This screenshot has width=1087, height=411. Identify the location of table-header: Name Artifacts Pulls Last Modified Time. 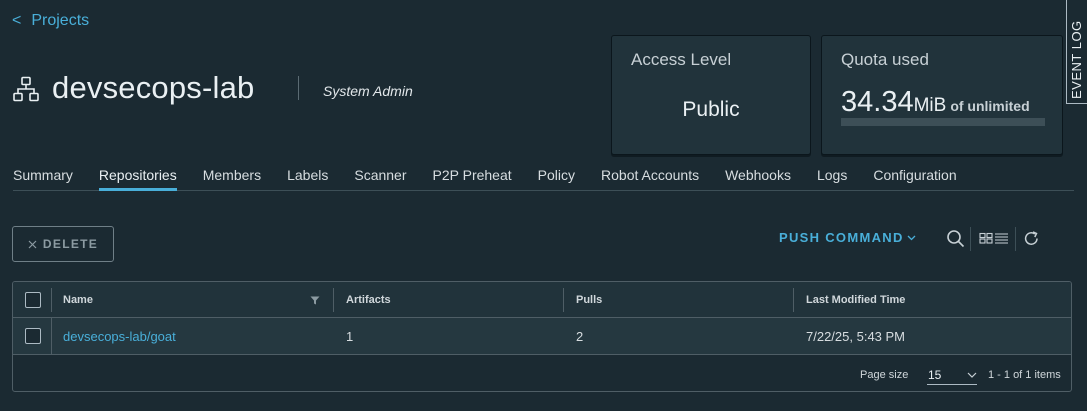
(542, 300).